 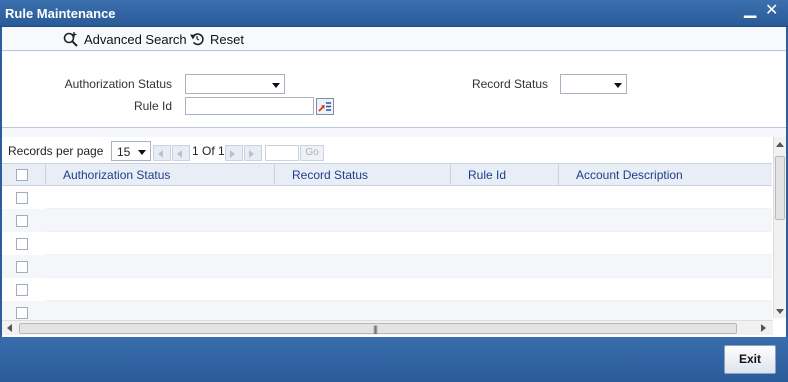 I want to click on footer-bar: Exit, so click(x=394, y=359).